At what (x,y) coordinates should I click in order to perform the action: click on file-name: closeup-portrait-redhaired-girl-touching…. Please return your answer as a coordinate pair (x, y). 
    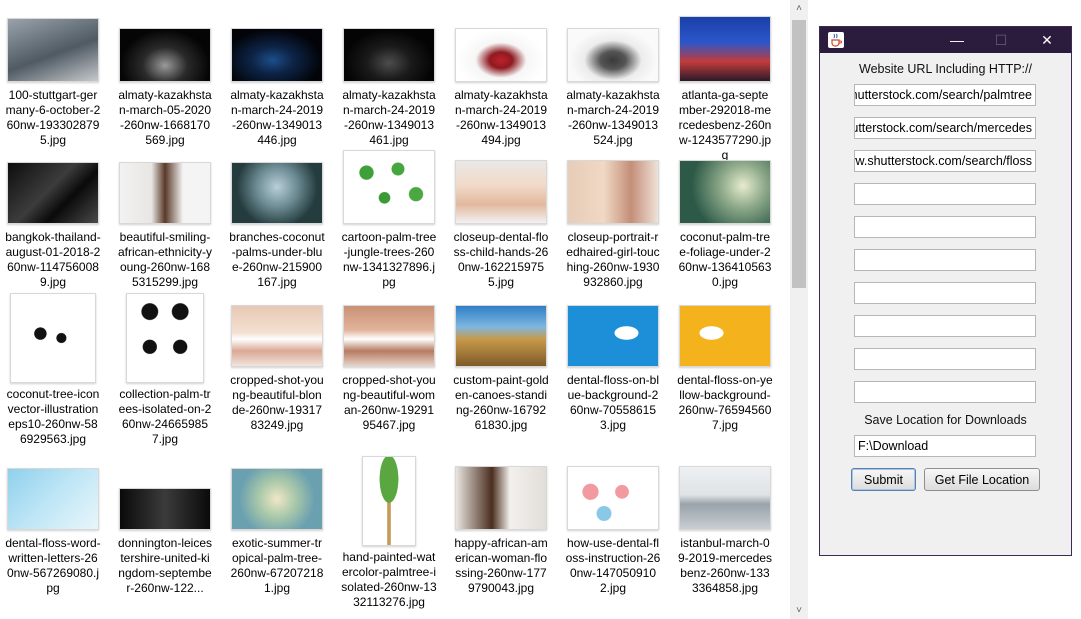
    Looking at the image, I should click on (613, 259).